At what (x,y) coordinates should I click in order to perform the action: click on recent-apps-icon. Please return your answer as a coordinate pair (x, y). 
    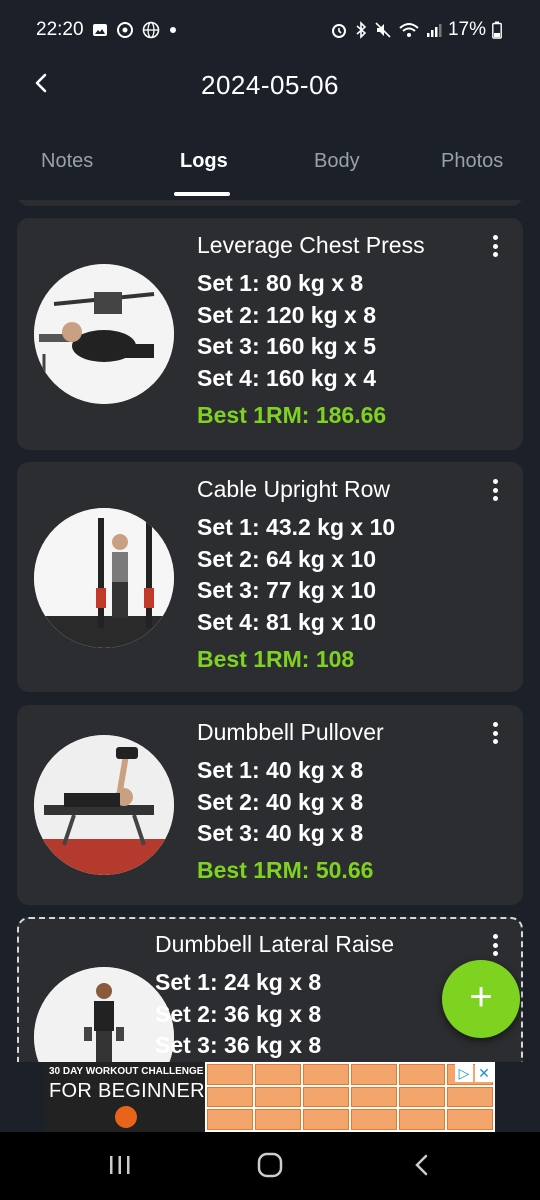
    Looking at the image, I should click on (120, 1165).